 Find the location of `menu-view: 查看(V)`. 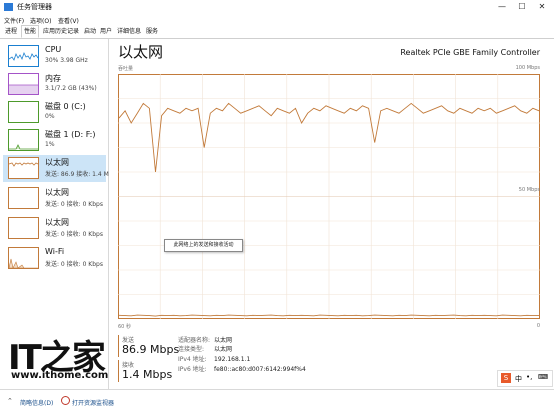

menu-view: 查看(V) is located at coordinates (68, 20).